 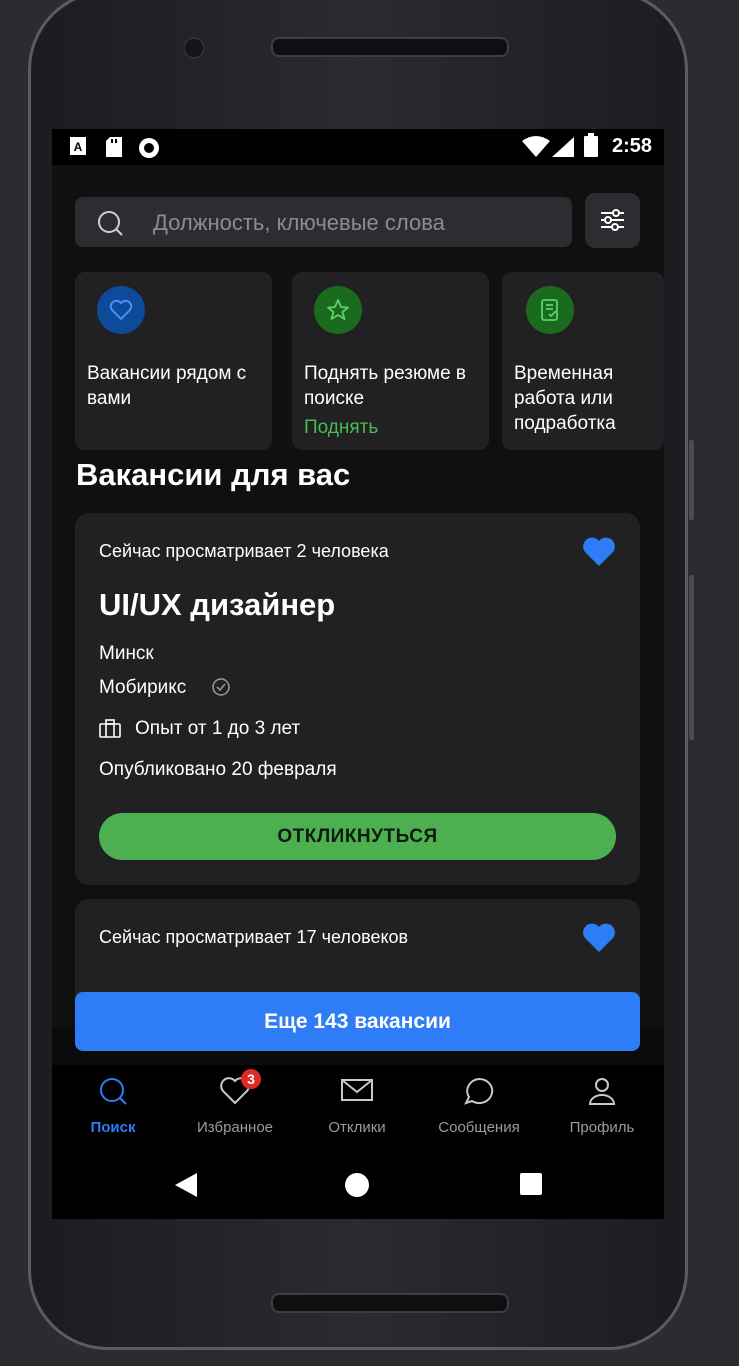 What do you see at coordinates (357, 1127) in the screenshot?
I see `tab-label: Отклики` at bounding box center [357, 1127].